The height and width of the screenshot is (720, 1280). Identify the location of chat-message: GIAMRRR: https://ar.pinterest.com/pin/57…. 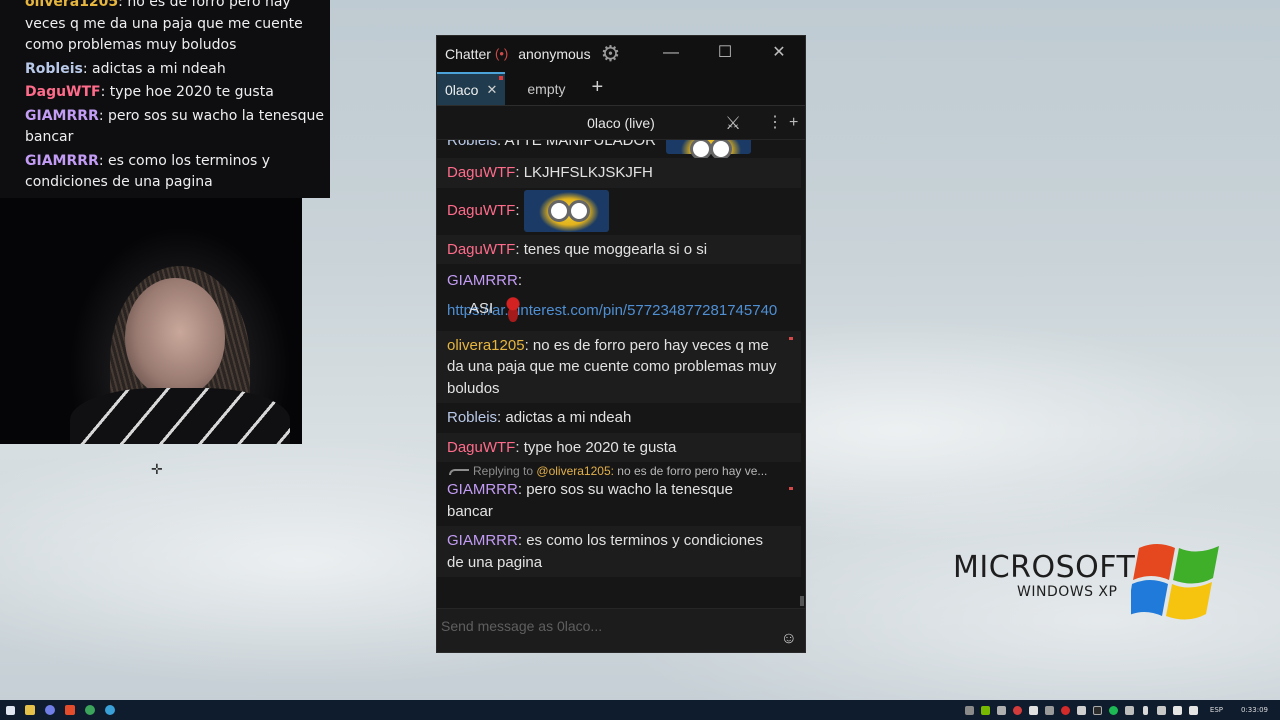
(619, 297).